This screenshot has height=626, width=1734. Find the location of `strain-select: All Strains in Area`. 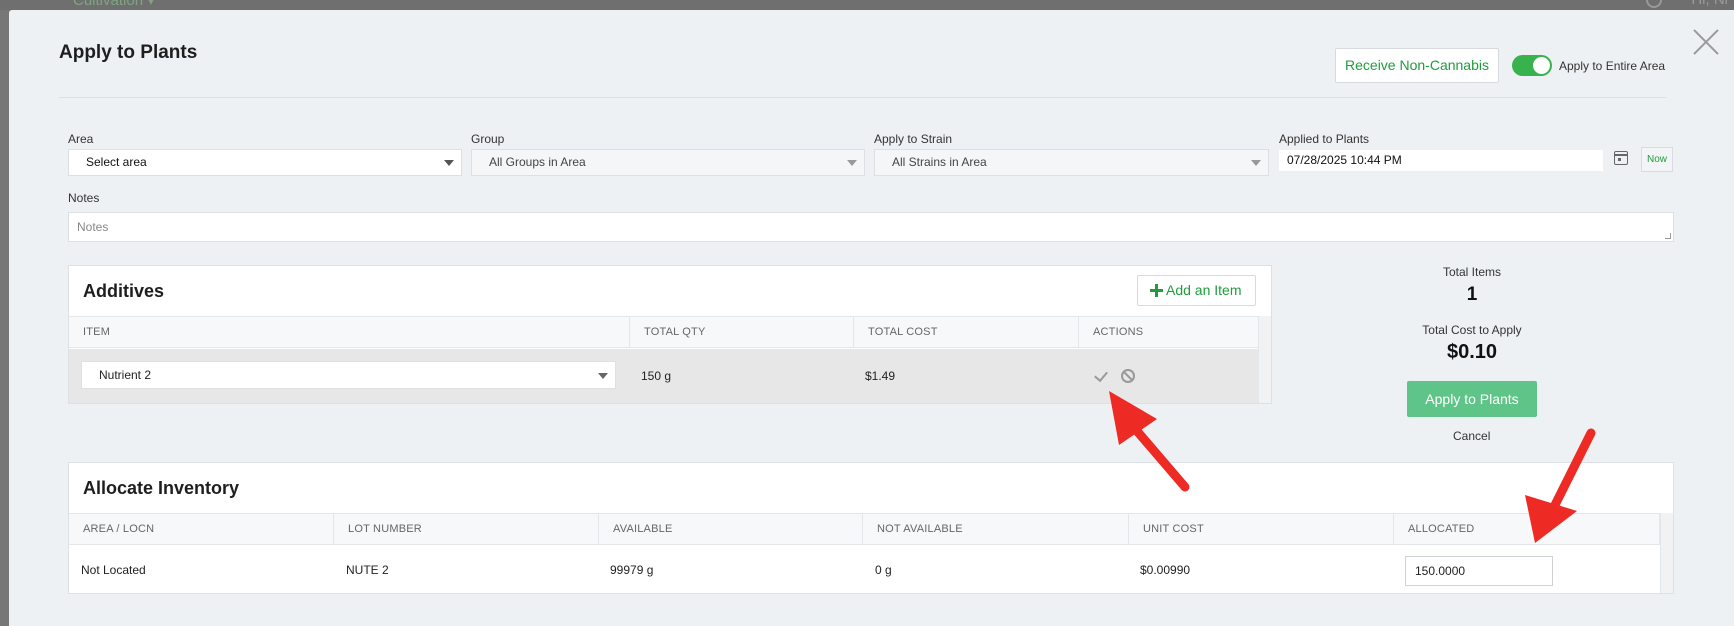

strain-select: All Strains in Area is located at coordinates (1071, 162).